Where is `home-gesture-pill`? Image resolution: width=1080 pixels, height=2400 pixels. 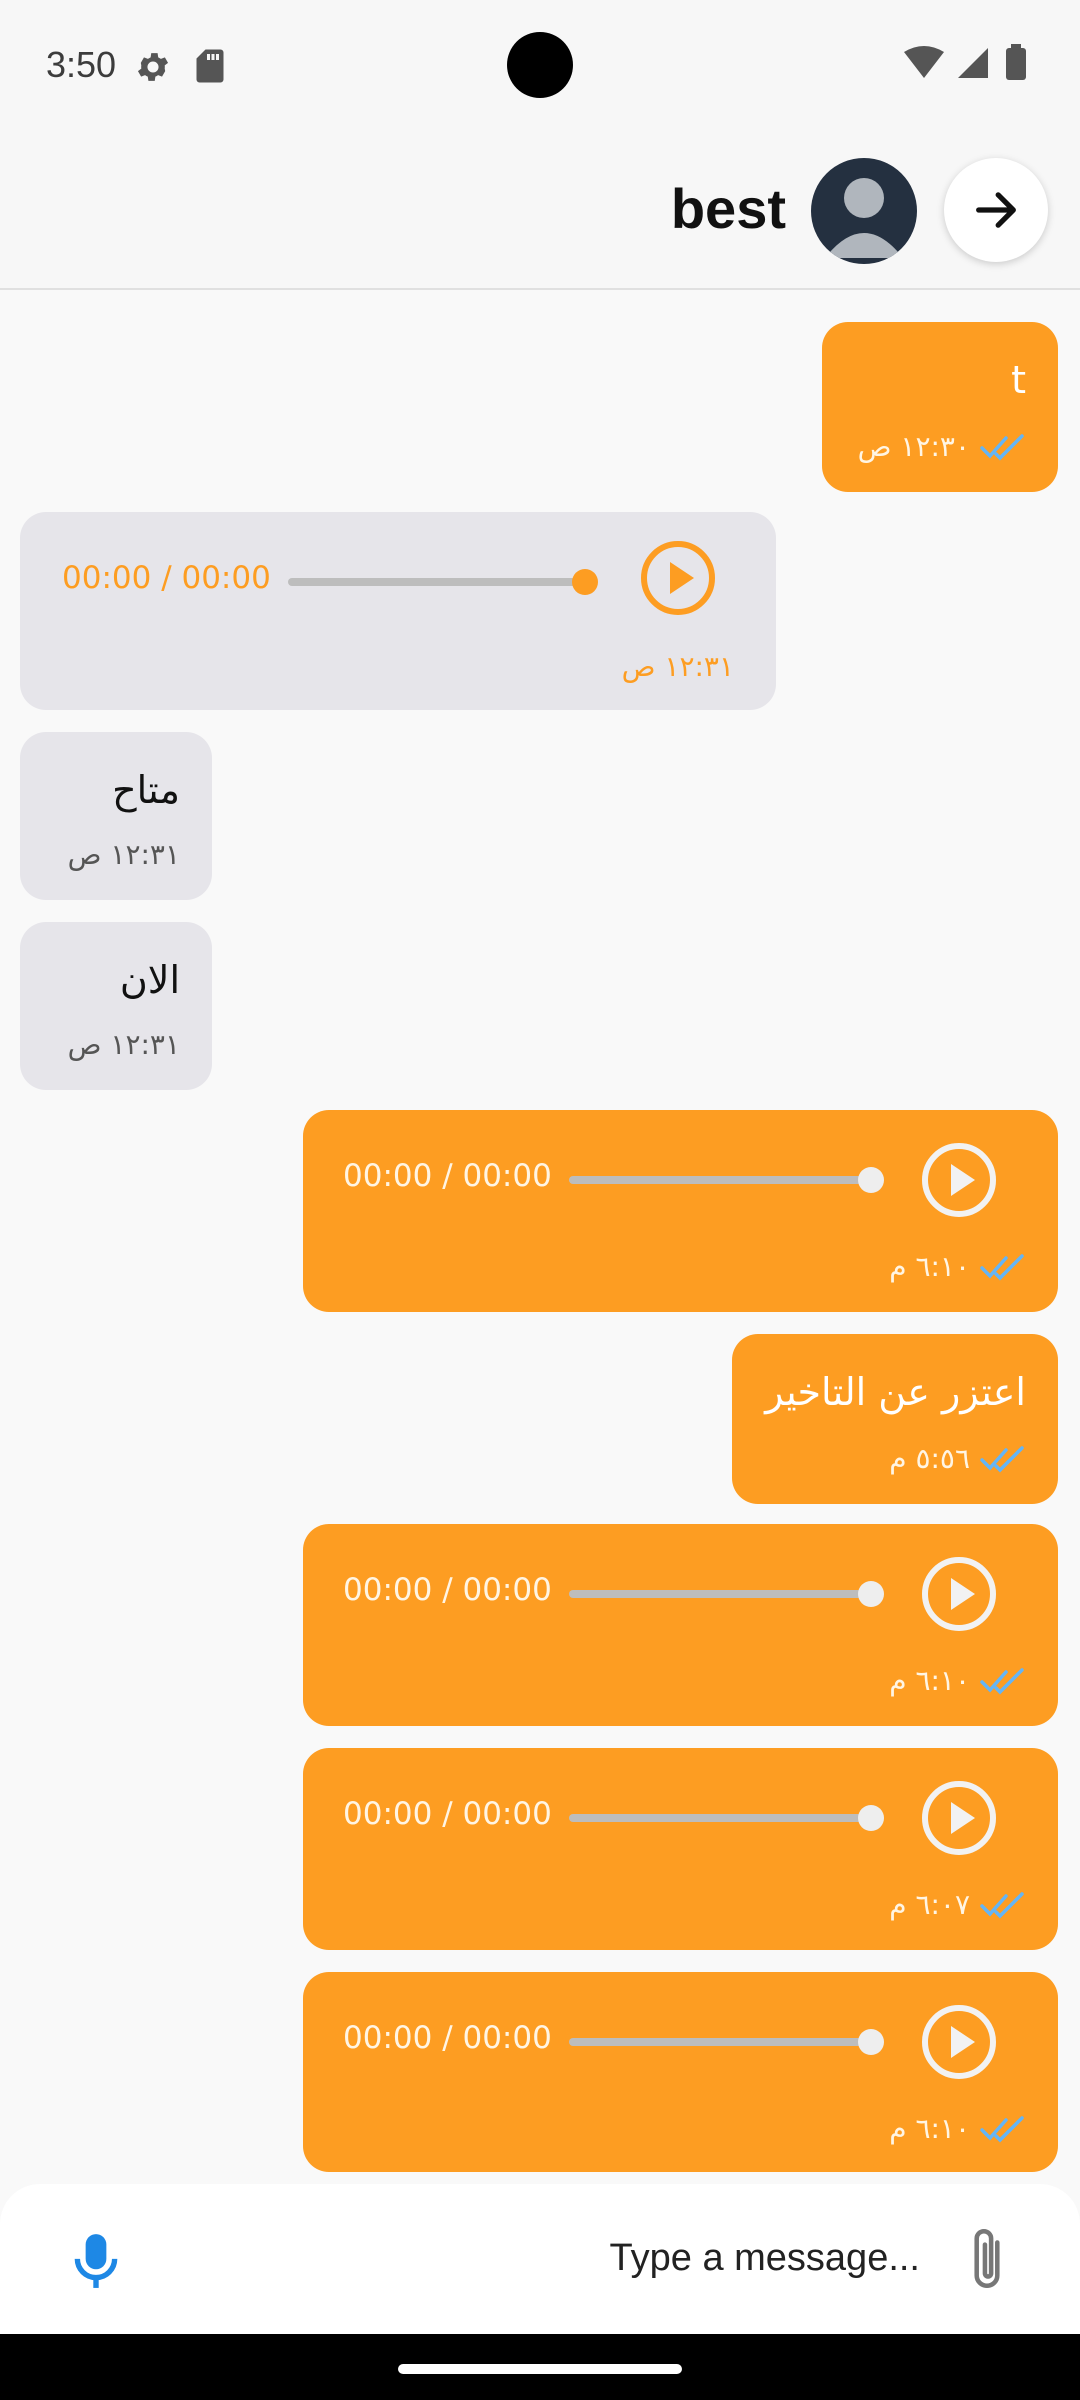 home-gesture-pill is located at coordinates (540, 2369).